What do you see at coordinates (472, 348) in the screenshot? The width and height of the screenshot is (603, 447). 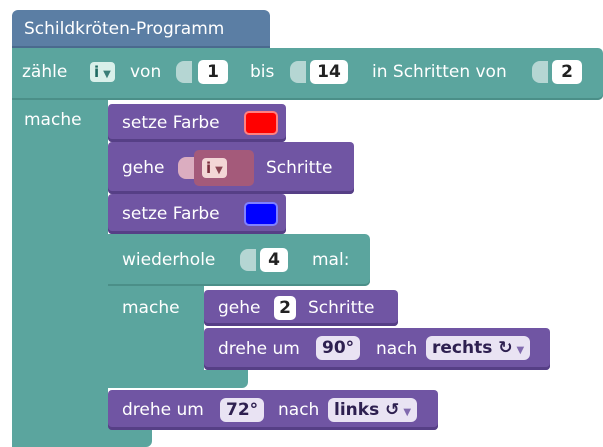 I see `inner-turn-direction-value: rechts ↻` at bounding box center [472, 348].